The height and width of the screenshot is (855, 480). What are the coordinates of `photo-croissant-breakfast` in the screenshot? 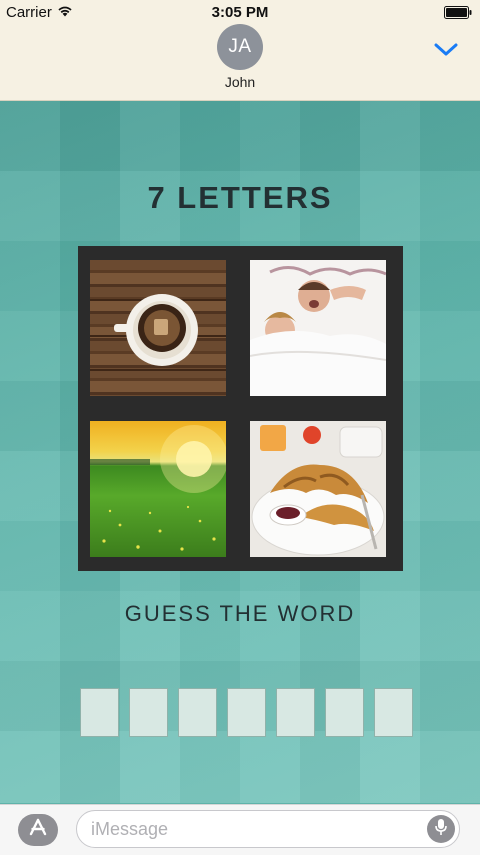 It's located at (318, 489).